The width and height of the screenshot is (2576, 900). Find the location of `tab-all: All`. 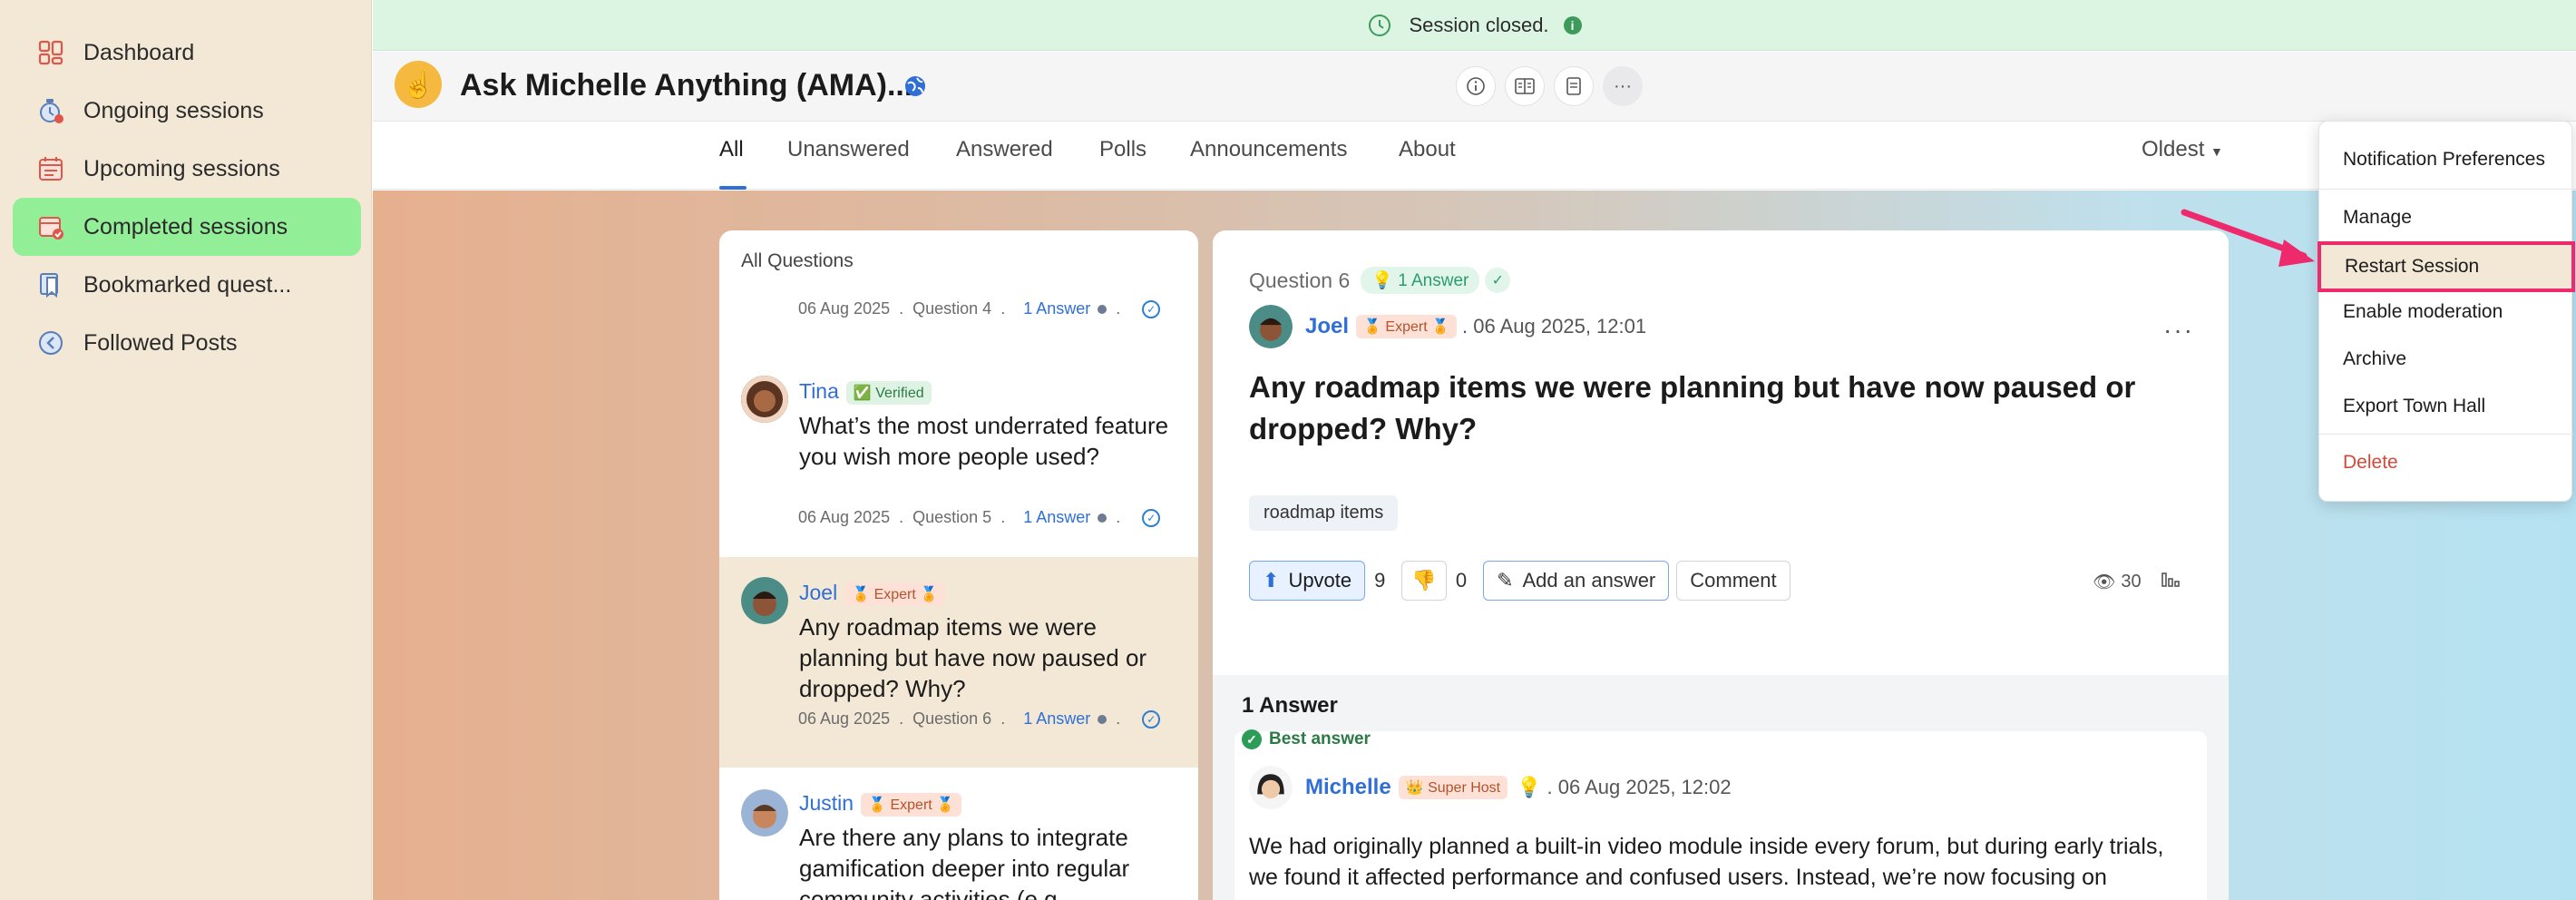

tab-all: All is located at coordinates (731, 149).